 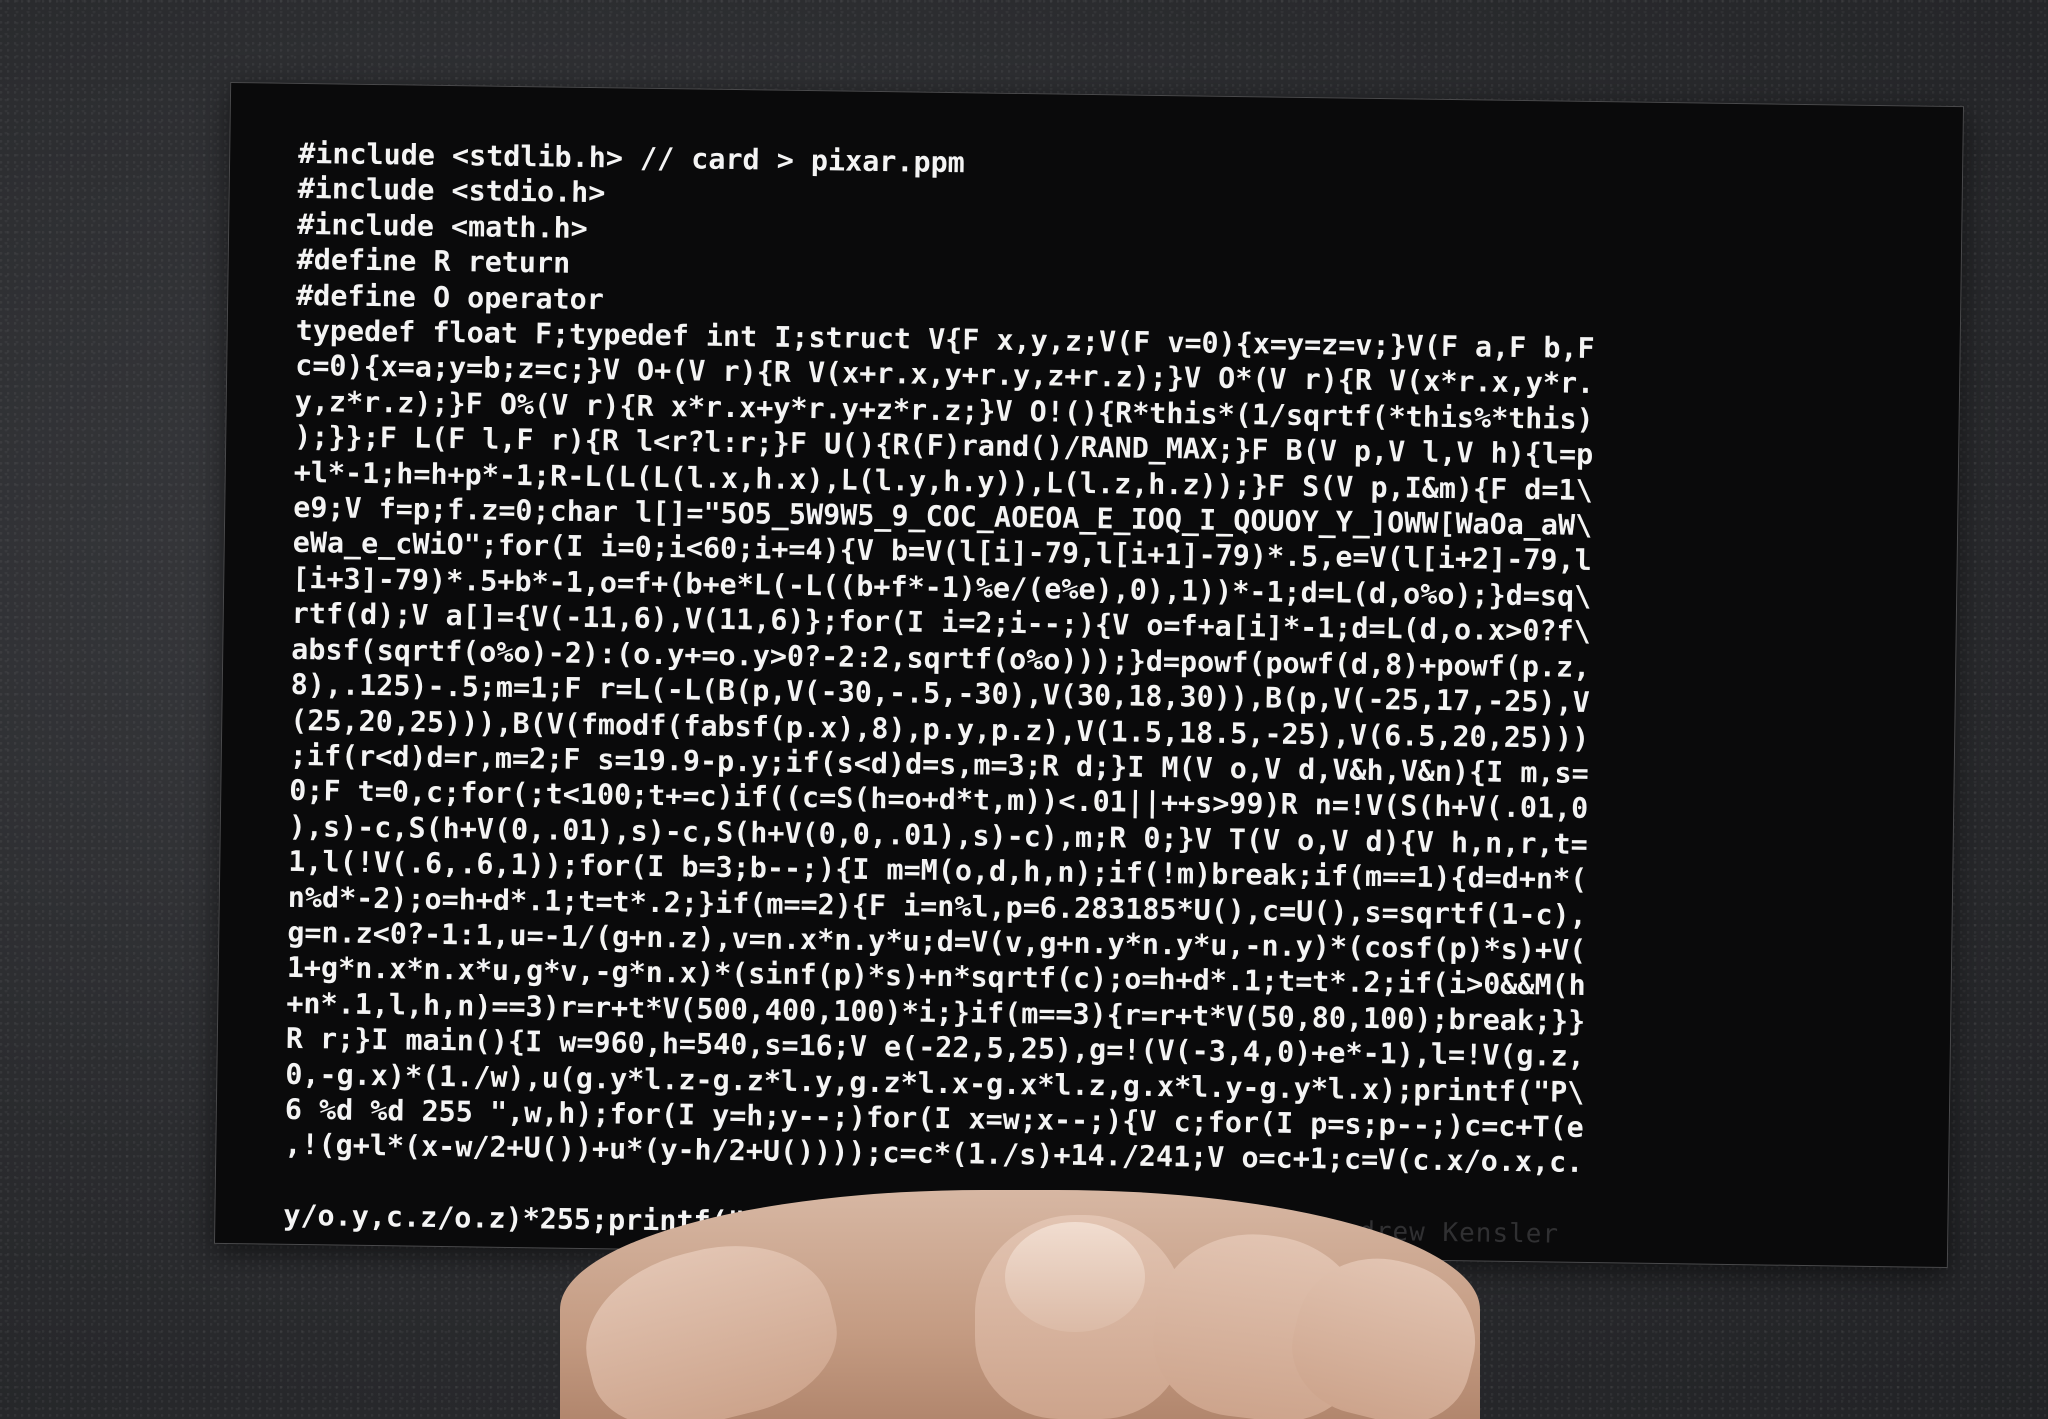 What do you see at coordinates (442, 226) in the screenshot?
I see `code-line: #include <math.h>` at bounding box center [442, 226].